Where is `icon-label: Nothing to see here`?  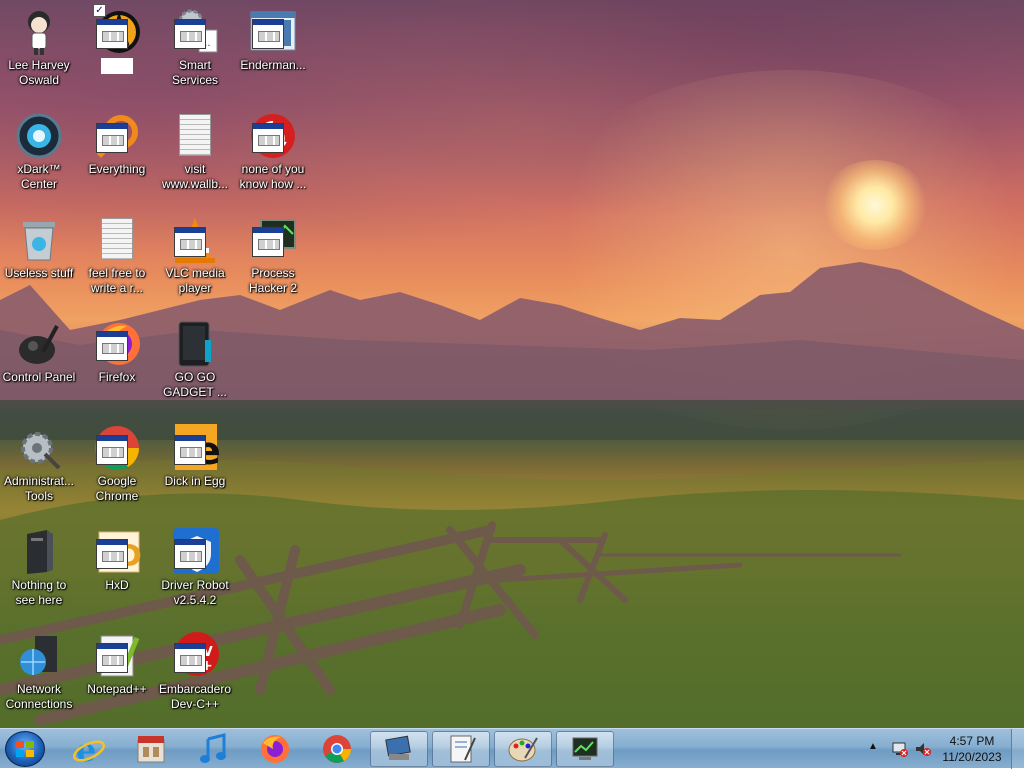 icon-label: Nothing to see here is located at coordinates (39, 592).